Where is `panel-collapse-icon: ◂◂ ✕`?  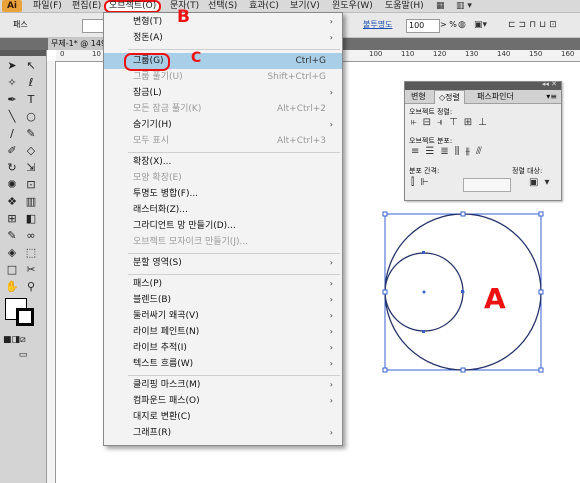
panel-collapse-icon: ◂◂ ✕ is located at coordinates (549, 84).